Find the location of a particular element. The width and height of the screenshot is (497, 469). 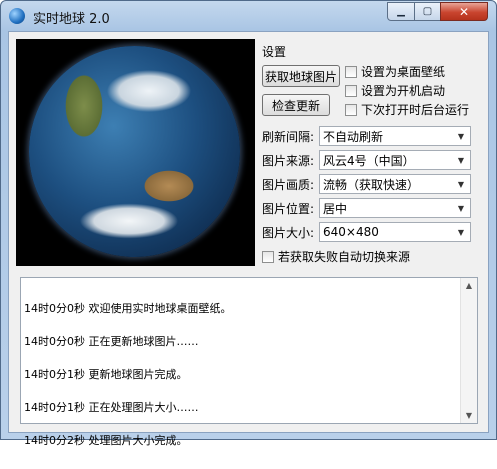

checkbox-label: 设置为桌面壁纸 is located at coordinates (403, 72).